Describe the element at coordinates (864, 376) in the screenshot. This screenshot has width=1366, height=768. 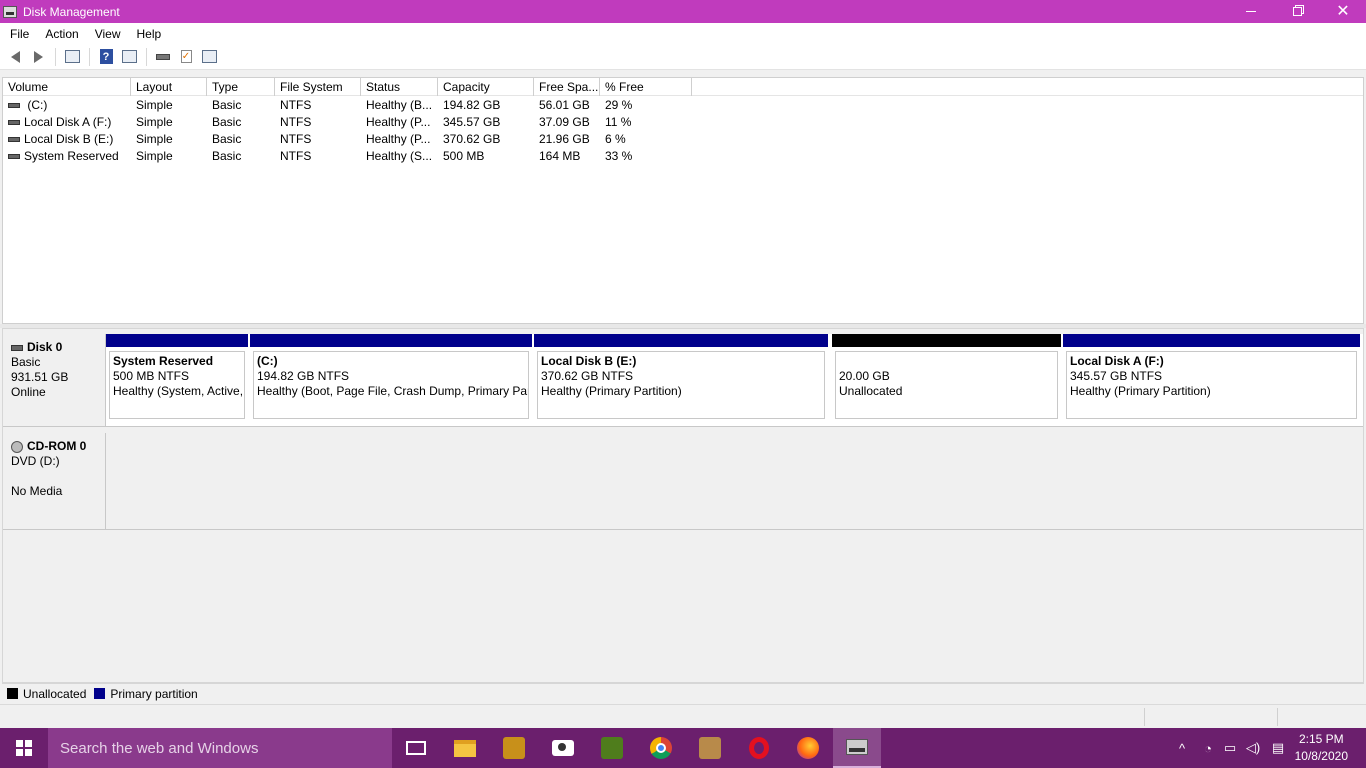
I see `partition-size: 20.00 GB` at that location.